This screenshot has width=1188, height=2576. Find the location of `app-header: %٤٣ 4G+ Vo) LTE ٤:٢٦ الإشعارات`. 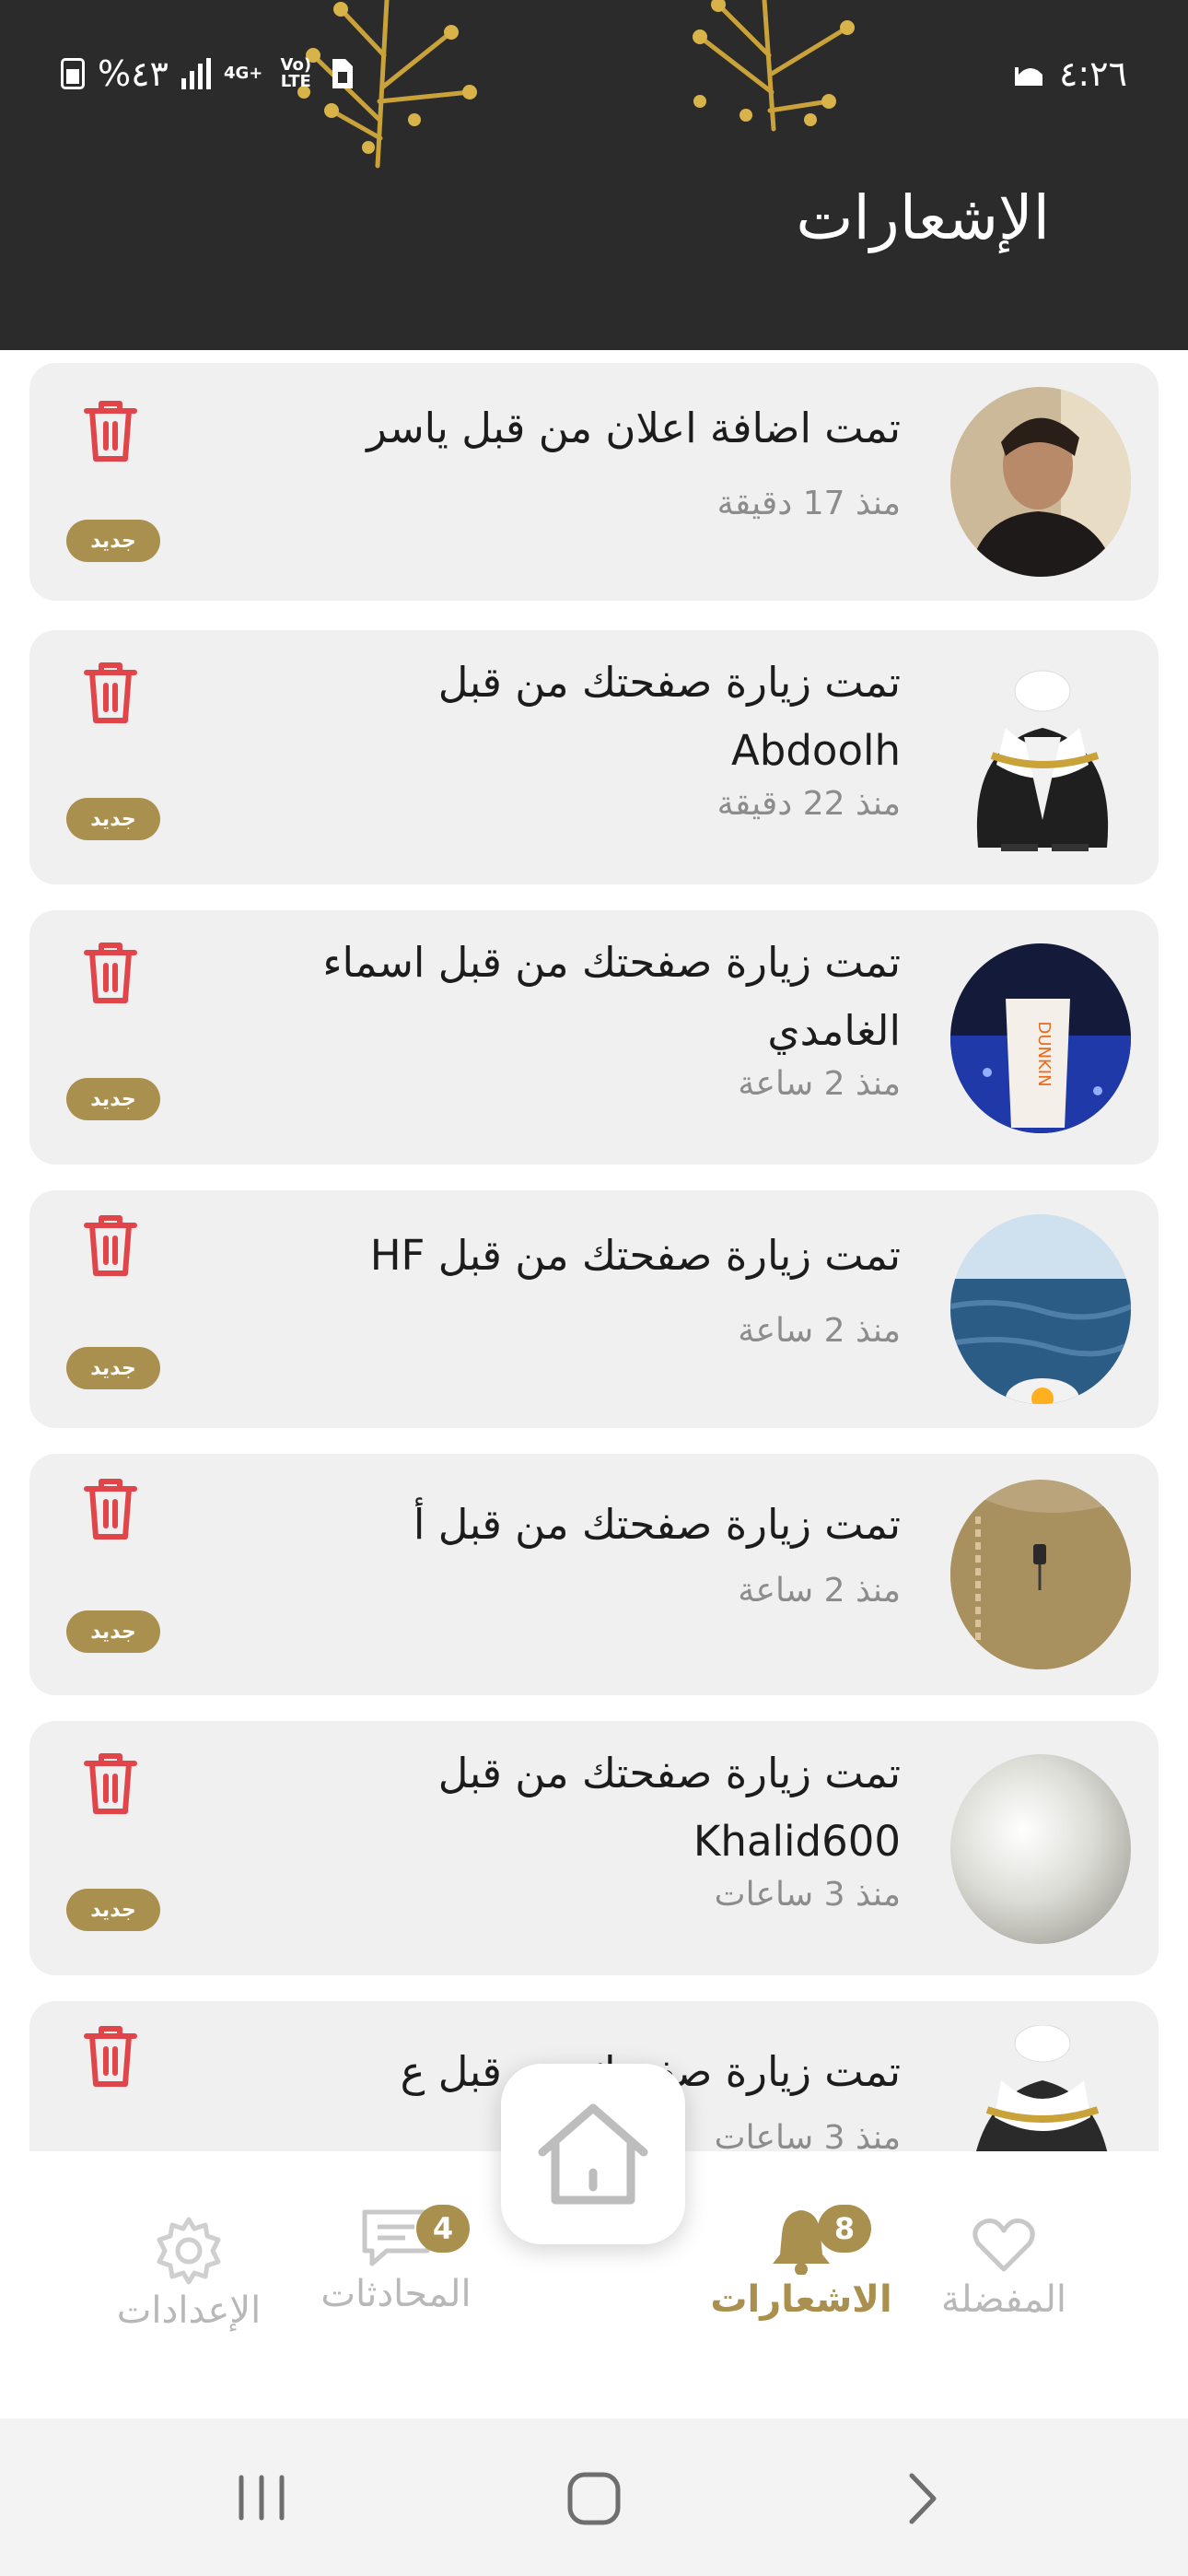

app-header: %٤٣ 4G+ Vo) LTE ٤:٢٦ الإشعارات is located at coordinates (594, 175).